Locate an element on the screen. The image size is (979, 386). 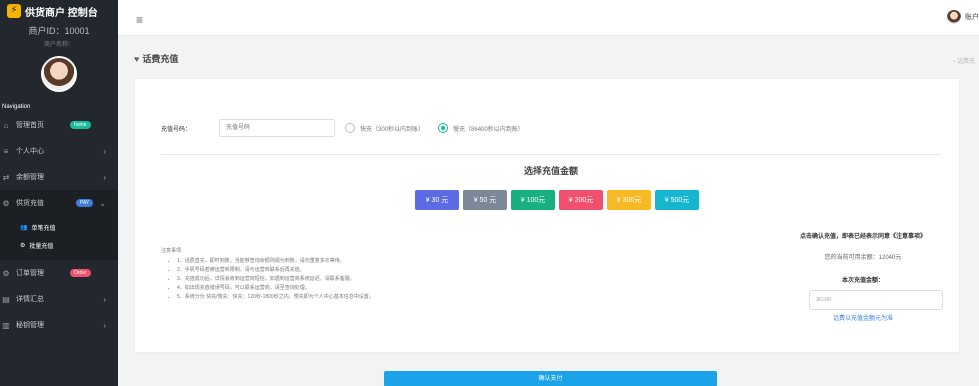
breadcrumb: › 话费充 is located at coordinates (964, 60).